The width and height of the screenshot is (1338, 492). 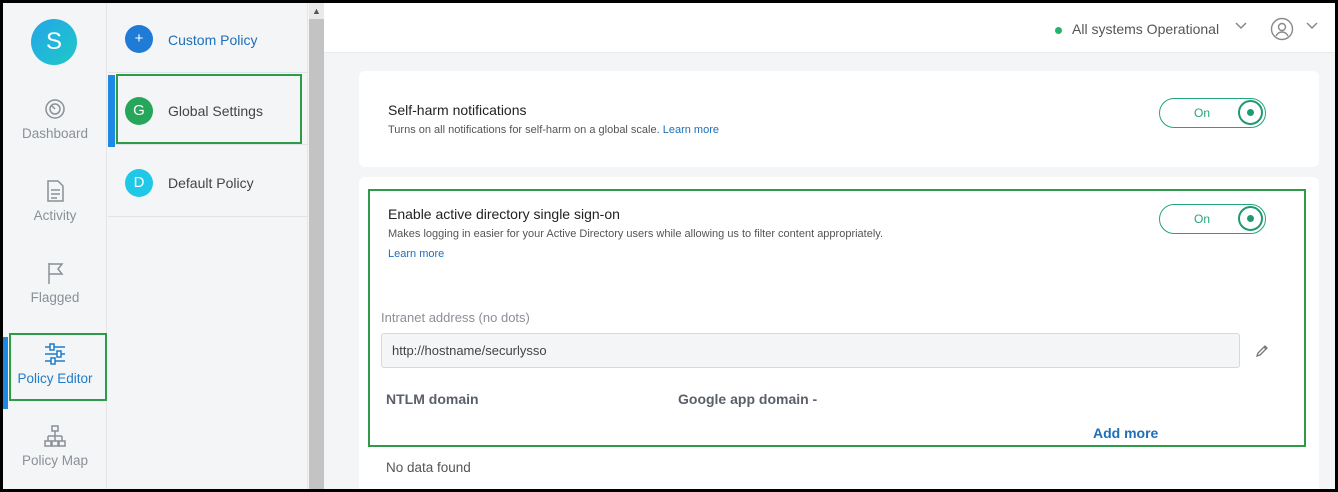 I want to click on policy-label-global: Global Settings, so click(x=215, y=111).